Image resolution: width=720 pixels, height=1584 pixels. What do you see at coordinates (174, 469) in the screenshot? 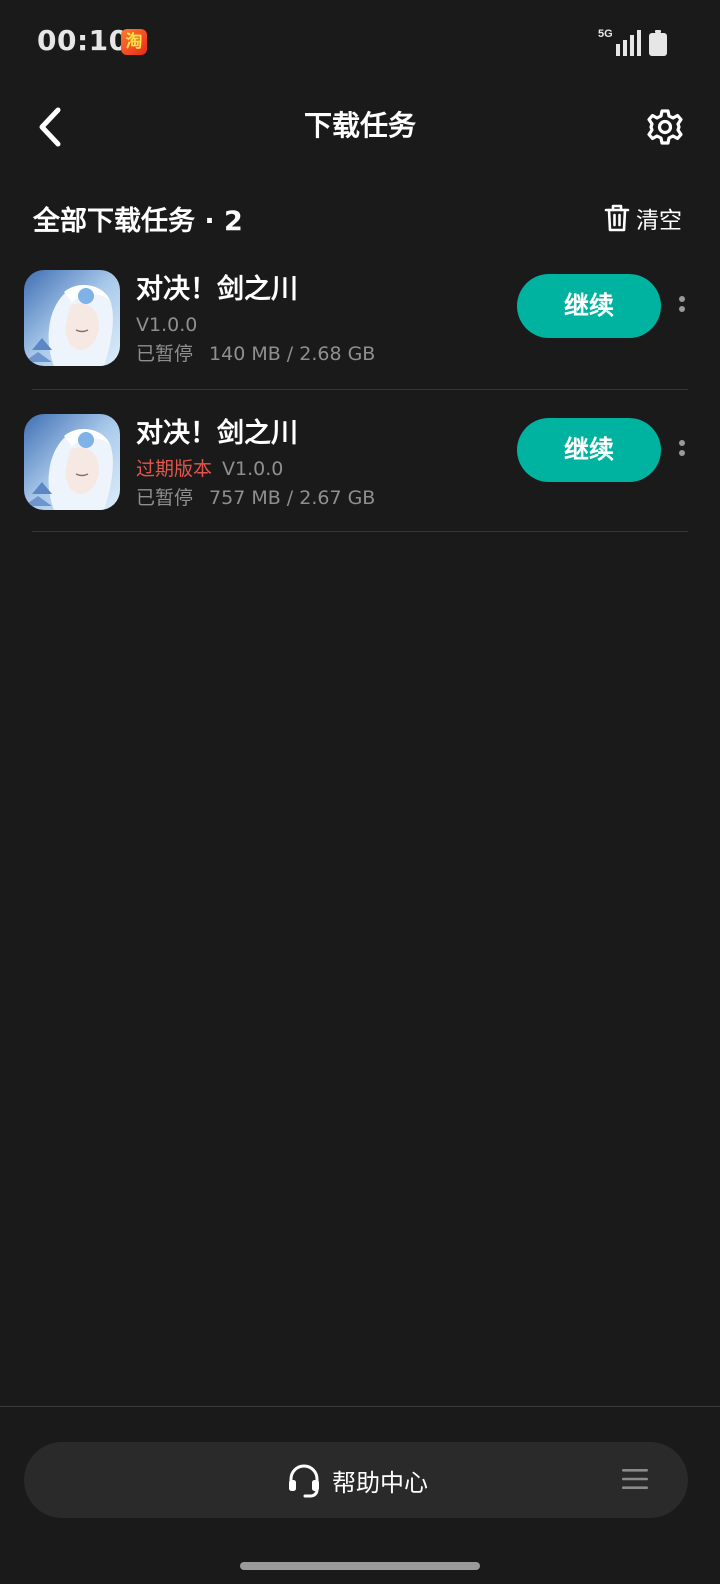
I see `expired-version-tag: 过期版本` at bounding box center [174, 469].